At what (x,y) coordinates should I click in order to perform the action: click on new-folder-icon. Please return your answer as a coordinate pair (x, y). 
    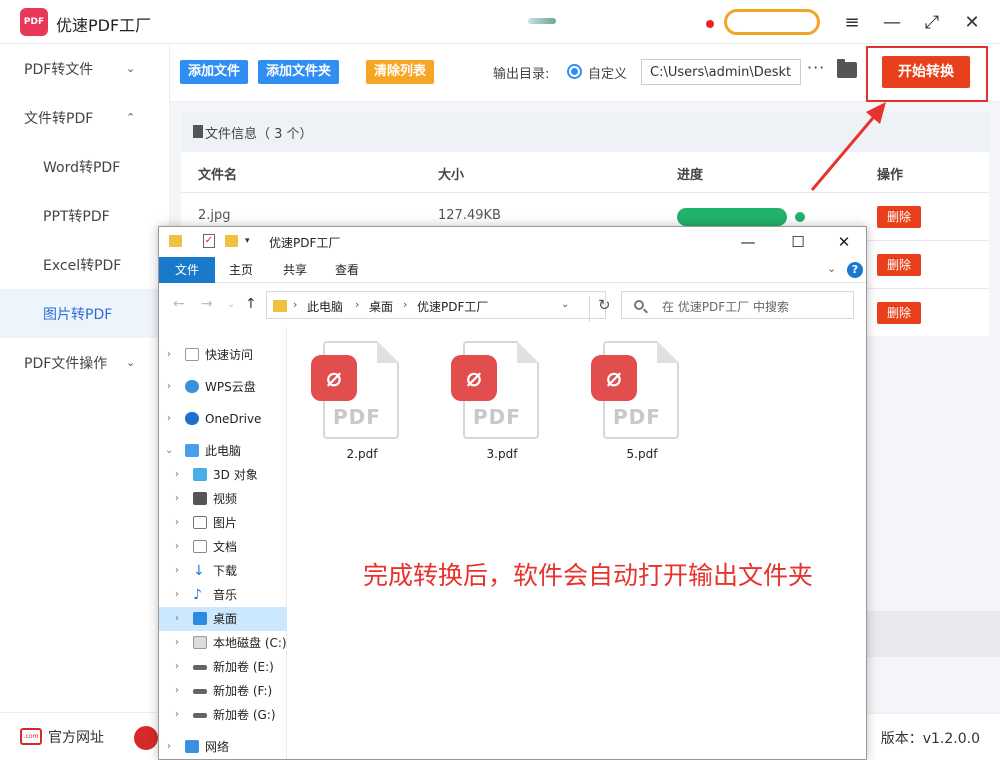
    Looking at the image, I should click on (231, 241).